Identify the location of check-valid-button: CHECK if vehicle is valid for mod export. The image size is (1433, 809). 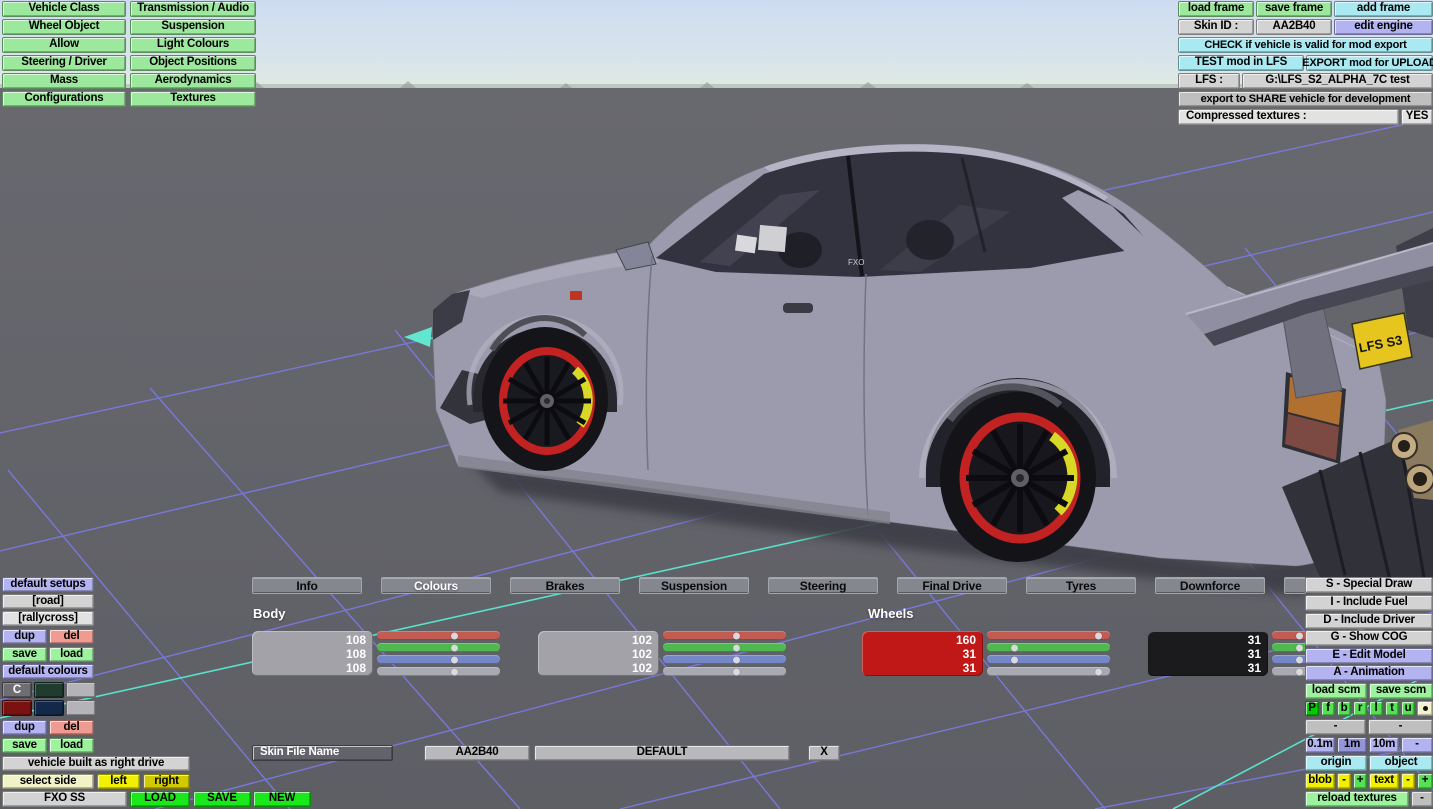
(1305, 45).